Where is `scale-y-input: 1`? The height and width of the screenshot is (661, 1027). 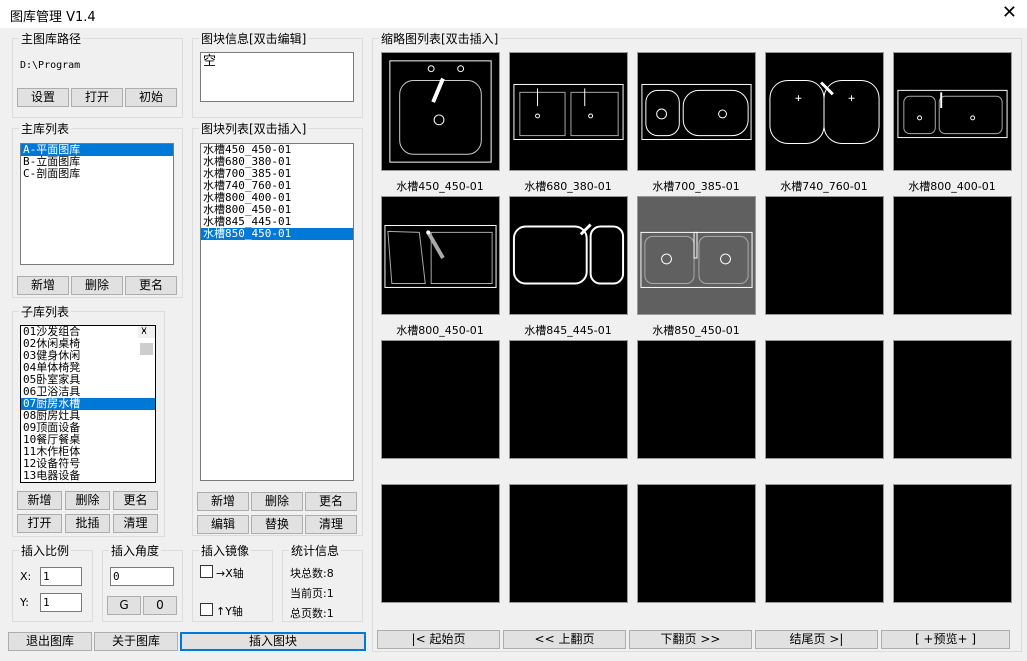
scale-y-input: 1 is located at coordinates (61, 602).